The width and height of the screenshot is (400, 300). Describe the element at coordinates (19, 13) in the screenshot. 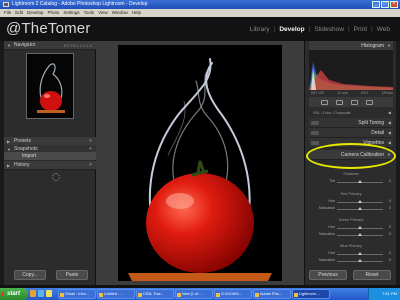

I see `menu-edit: Edit` at that location.